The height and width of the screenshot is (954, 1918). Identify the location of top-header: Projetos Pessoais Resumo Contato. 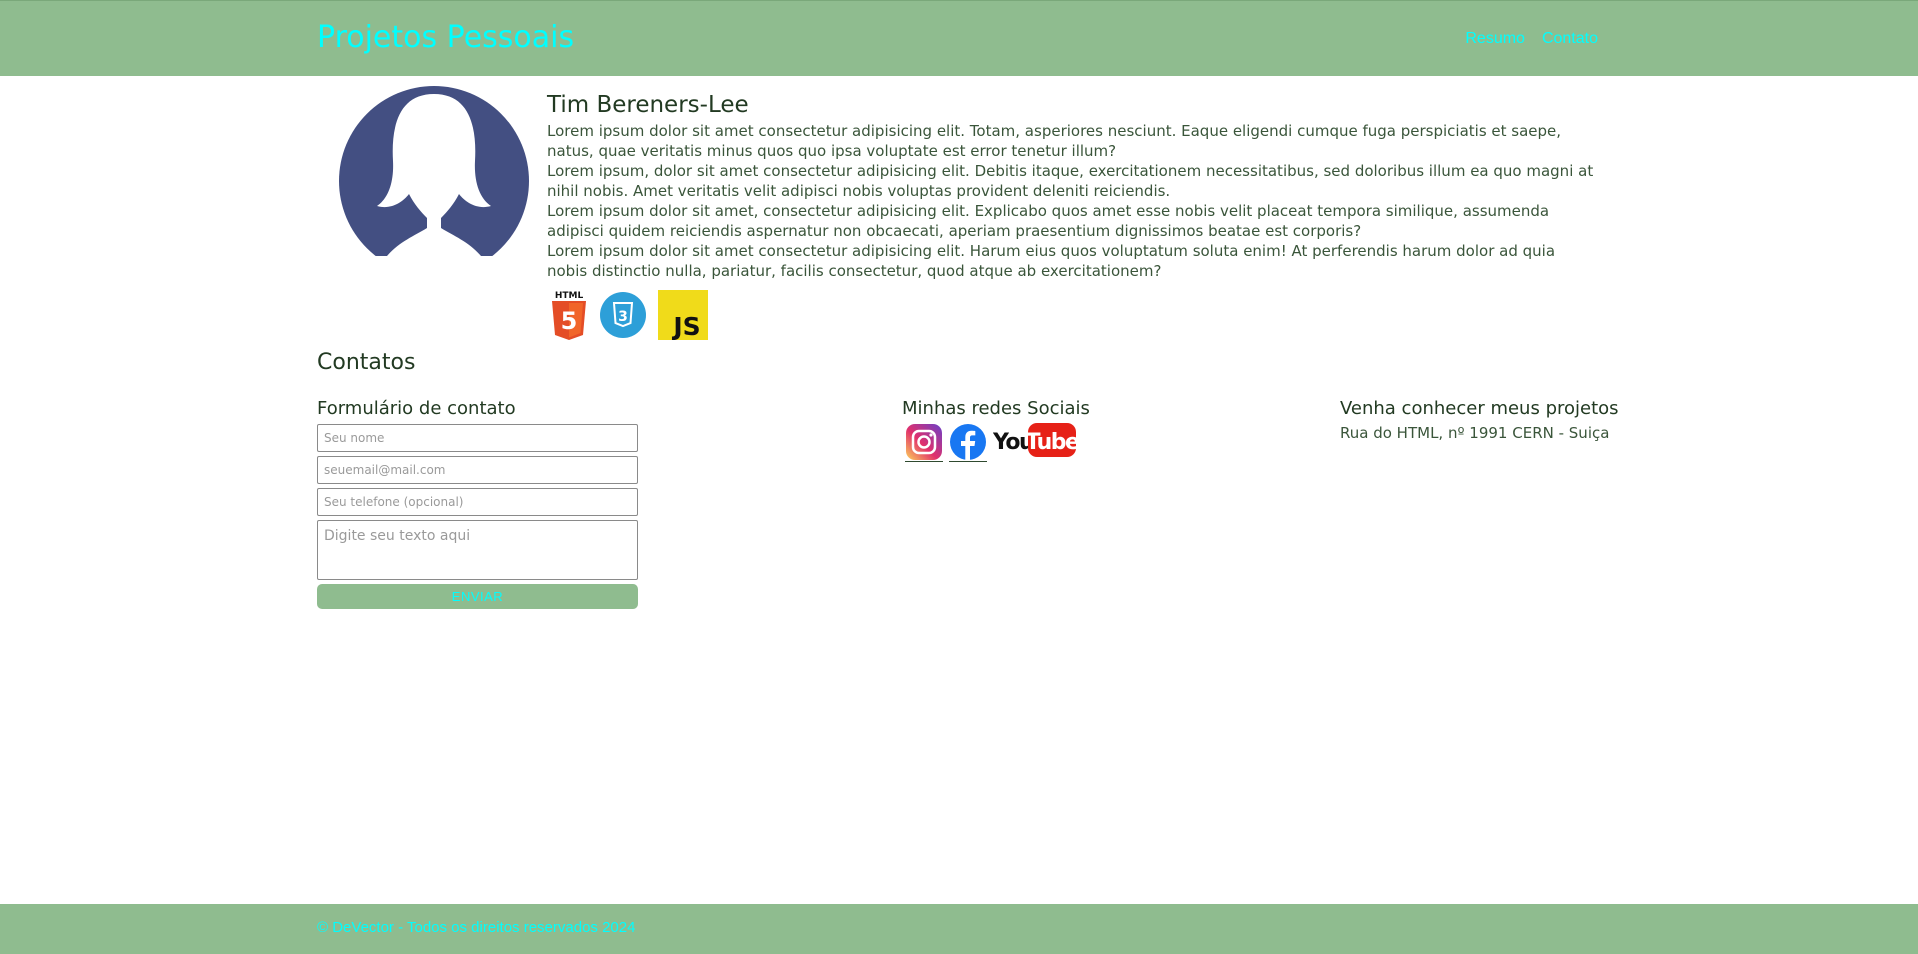
(959, 38).